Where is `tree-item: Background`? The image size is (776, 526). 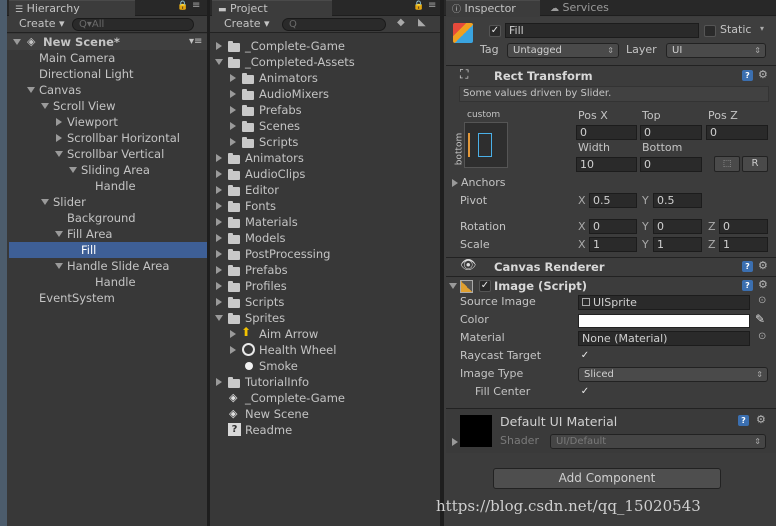 tree-item: Background is located at coordinates (101, 218).